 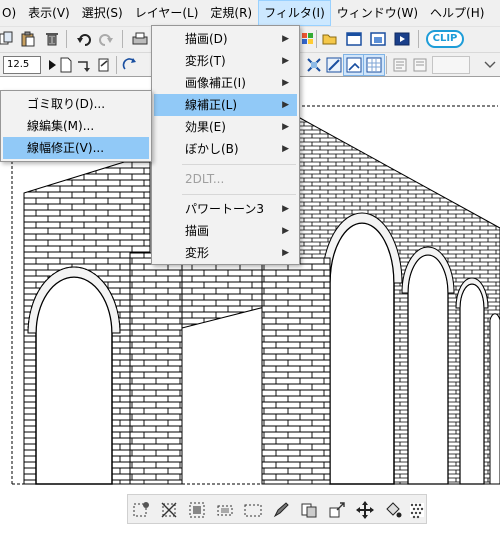 I want to click on zoom-input: 12.5, so click(x=22, y=65).